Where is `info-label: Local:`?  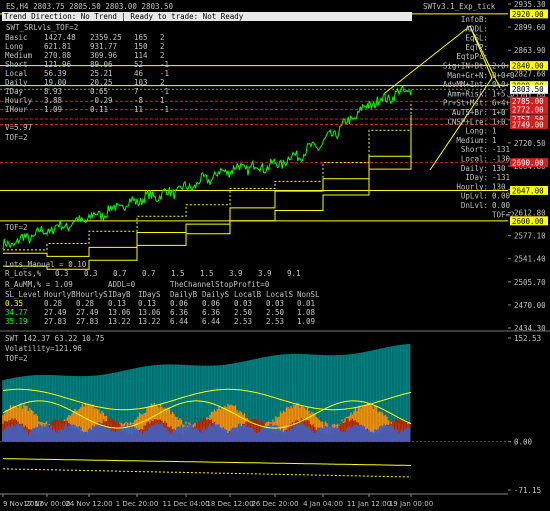 info-label: Local: is located at coordinates (474, 159).